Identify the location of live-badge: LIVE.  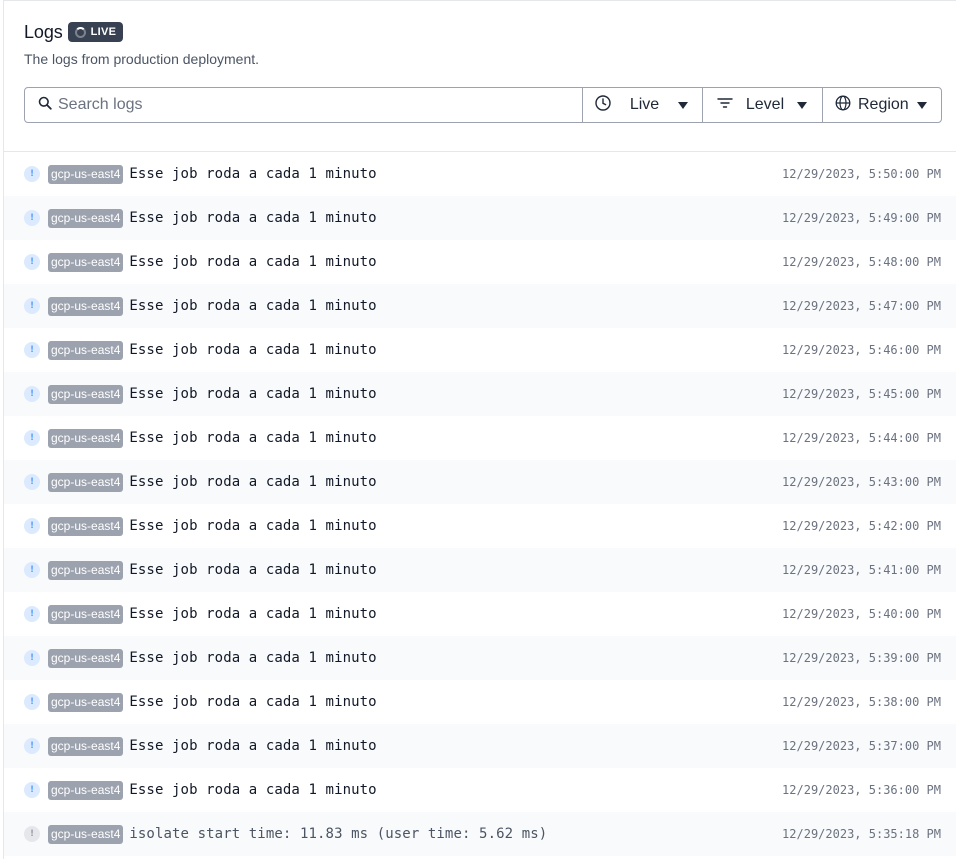
(95, 32).